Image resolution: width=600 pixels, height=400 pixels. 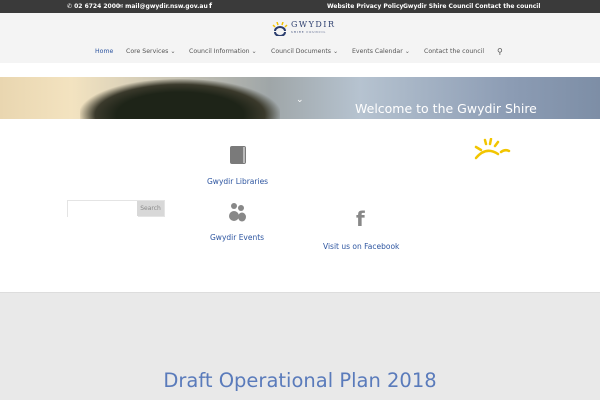 I want to click on section-heading: Draft Operational Plan 2018, so click(x=300, y=380).